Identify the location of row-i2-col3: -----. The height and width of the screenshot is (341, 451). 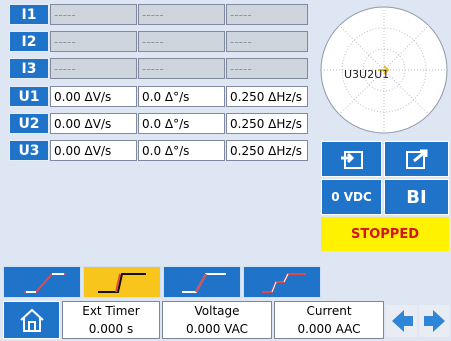
(267, 41).